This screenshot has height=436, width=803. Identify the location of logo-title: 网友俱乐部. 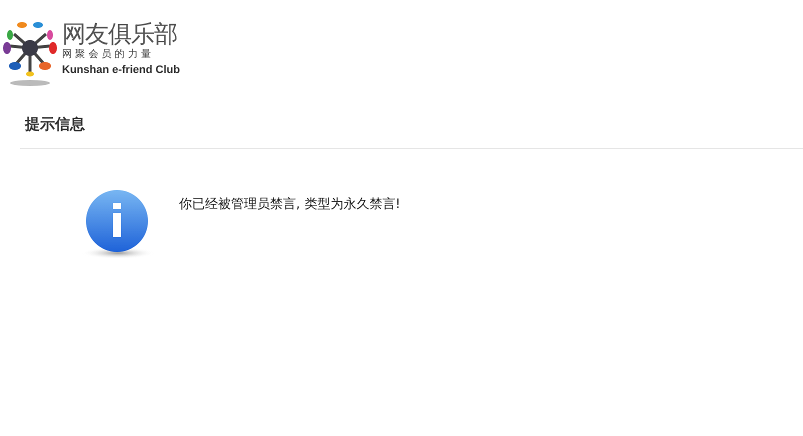
(120, 34).